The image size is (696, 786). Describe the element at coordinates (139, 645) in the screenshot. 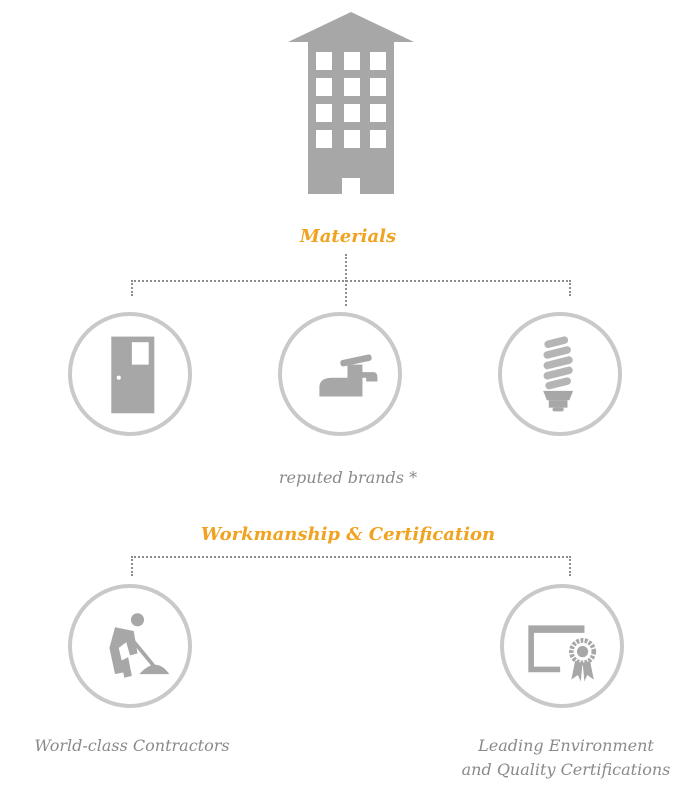

I see `worker-icon` at that location.